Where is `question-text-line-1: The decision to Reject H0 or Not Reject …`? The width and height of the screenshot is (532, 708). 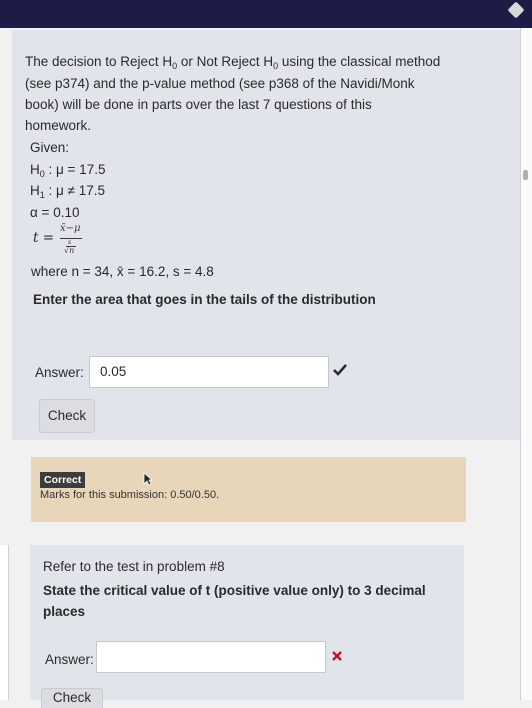
question-text-line-1: The decision to Reject H0 or Not Reject … is located at coordinates (232, 62).